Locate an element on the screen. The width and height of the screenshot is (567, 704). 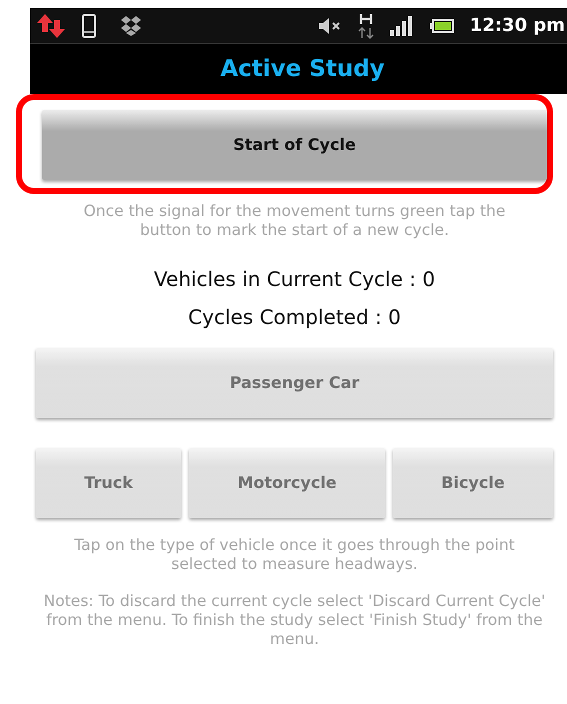
battery-icon is located at coordinates (442, 25).